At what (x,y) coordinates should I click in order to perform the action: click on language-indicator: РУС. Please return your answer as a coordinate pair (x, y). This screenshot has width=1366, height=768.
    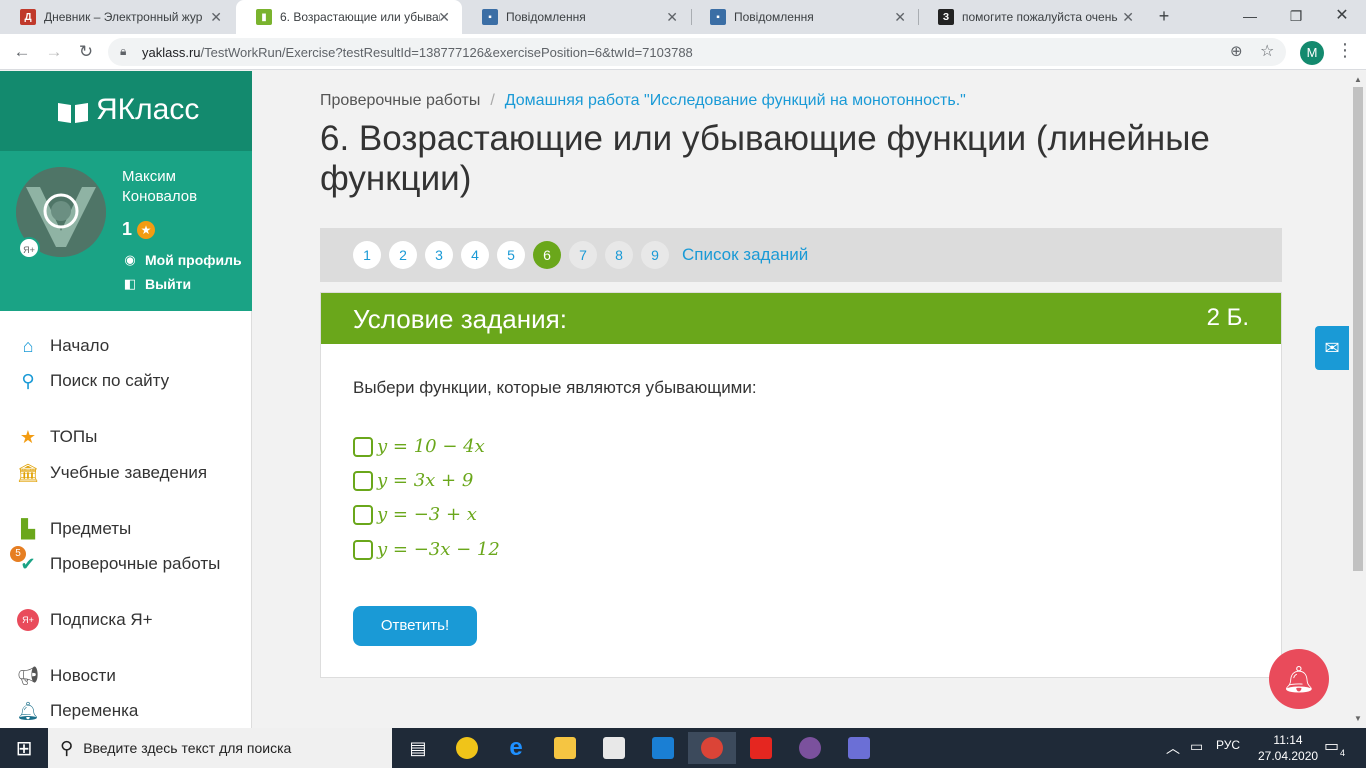
    Looking at the image, I should click on (1228, 745).